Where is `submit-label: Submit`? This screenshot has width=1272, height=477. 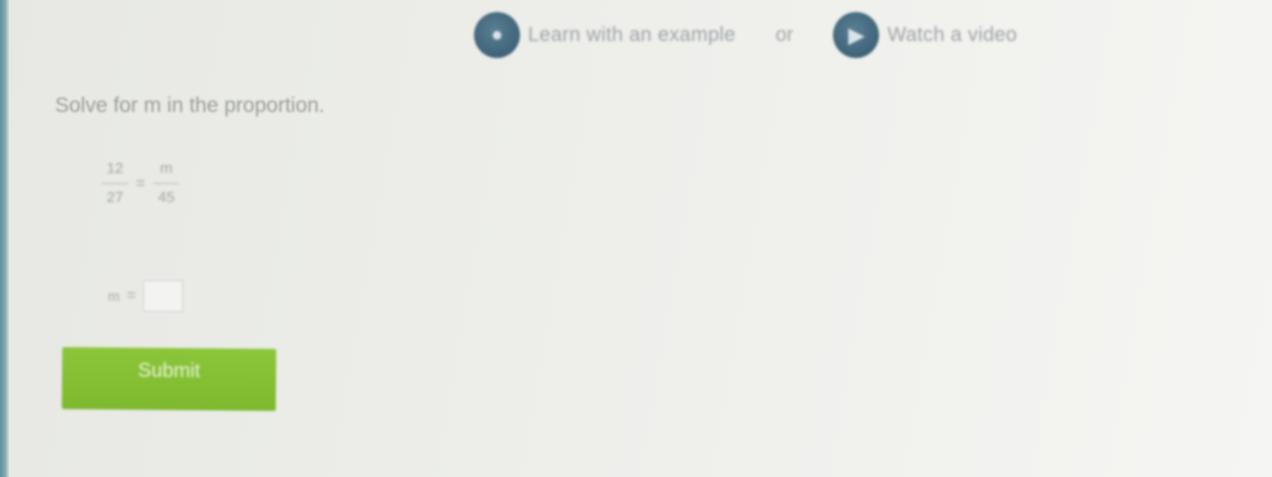
submit-label: Submit is located at coordinates (169, 370).